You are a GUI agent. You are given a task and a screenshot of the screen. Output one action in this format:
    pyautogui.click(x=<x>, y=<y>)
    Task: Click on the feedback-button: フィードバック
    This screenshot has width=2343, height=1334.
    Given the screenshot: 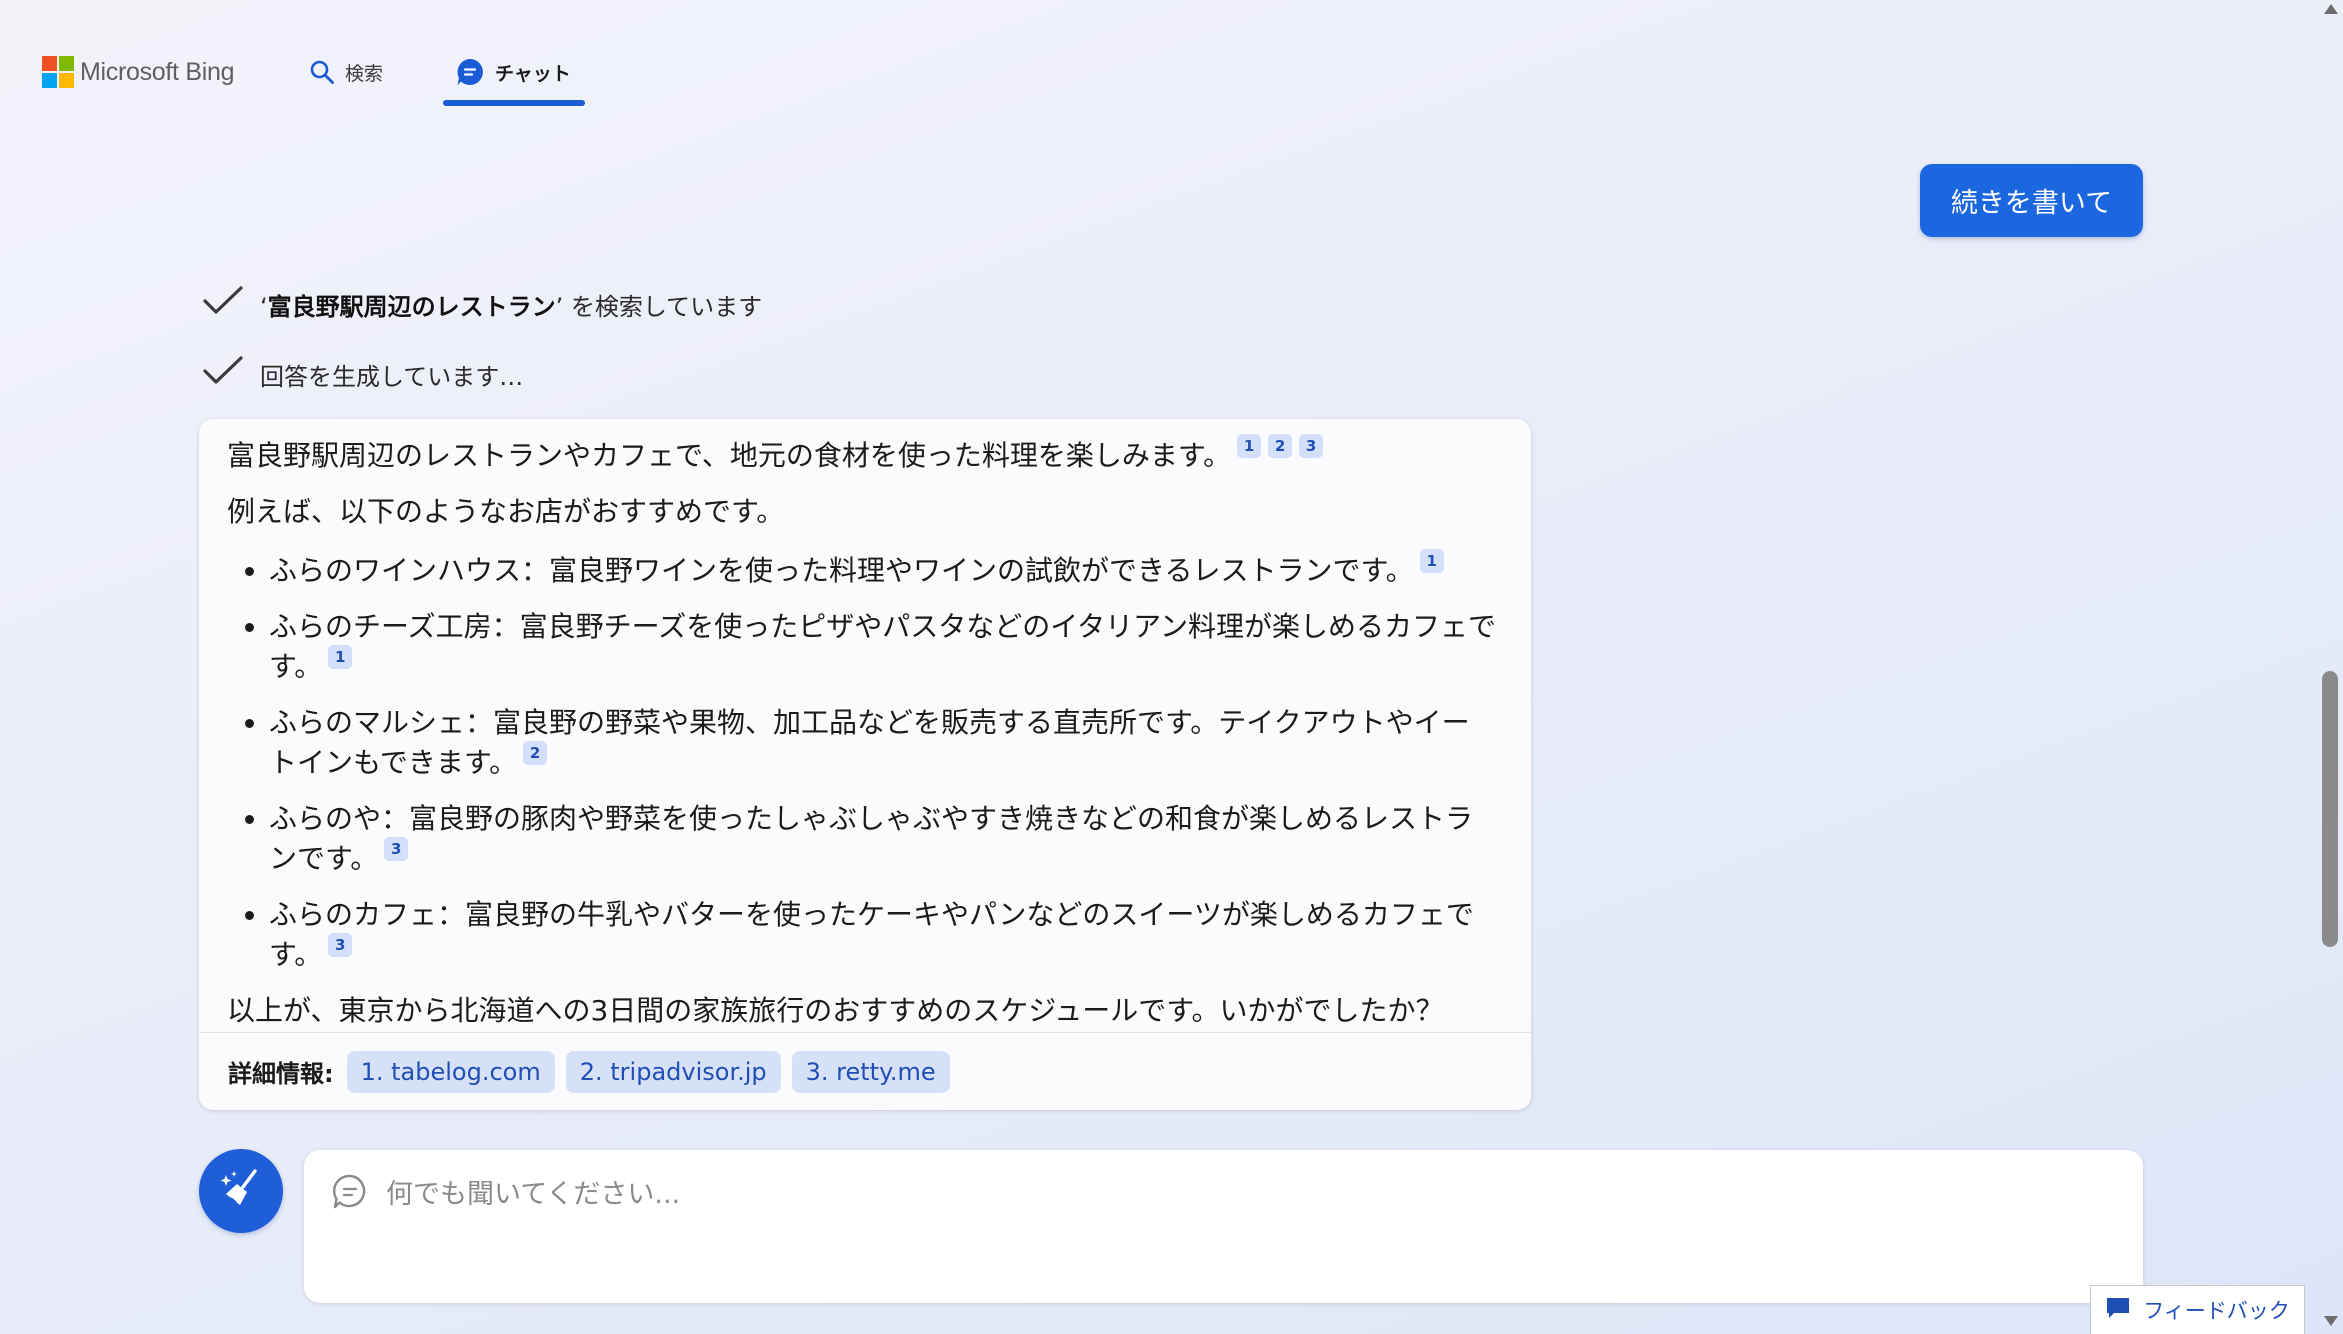 What is the action you would take?
    pyautogui.click(x=2197, y=1309)
    